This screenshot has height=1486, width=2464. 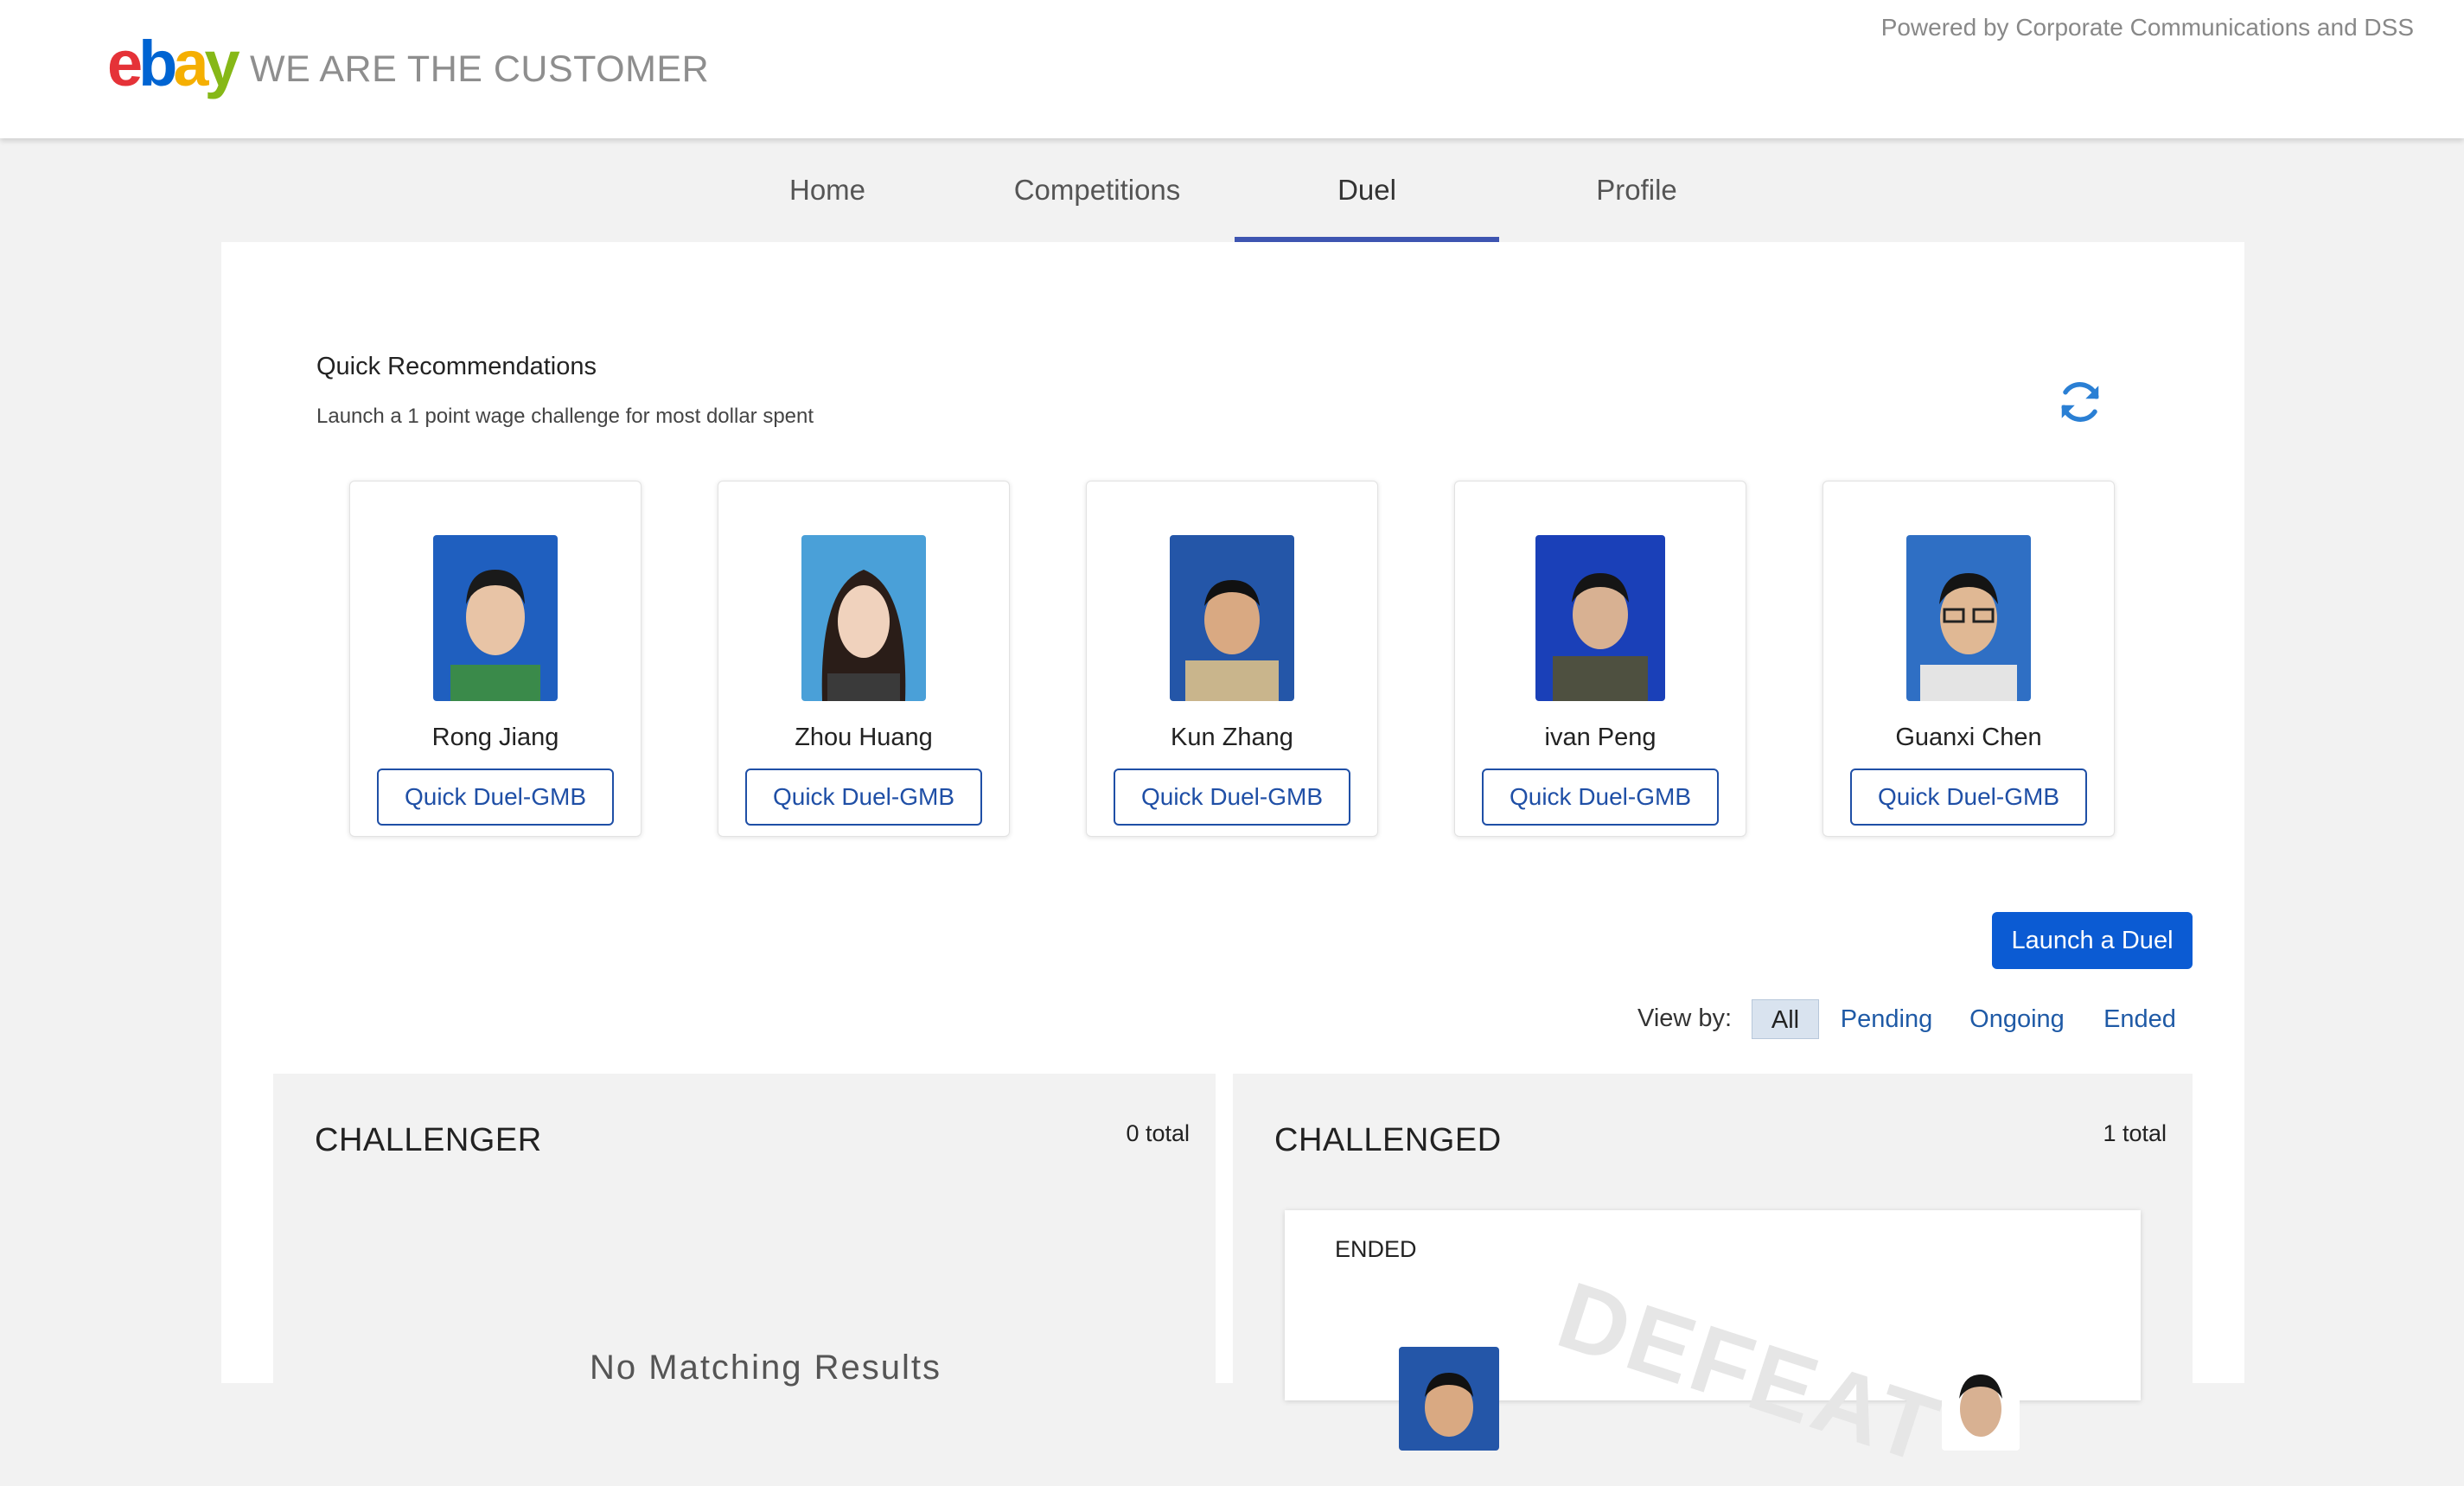 I want to click on challenger-column: CHALLENGER 0 total No Matching Results, so click(x=744, y=1246).